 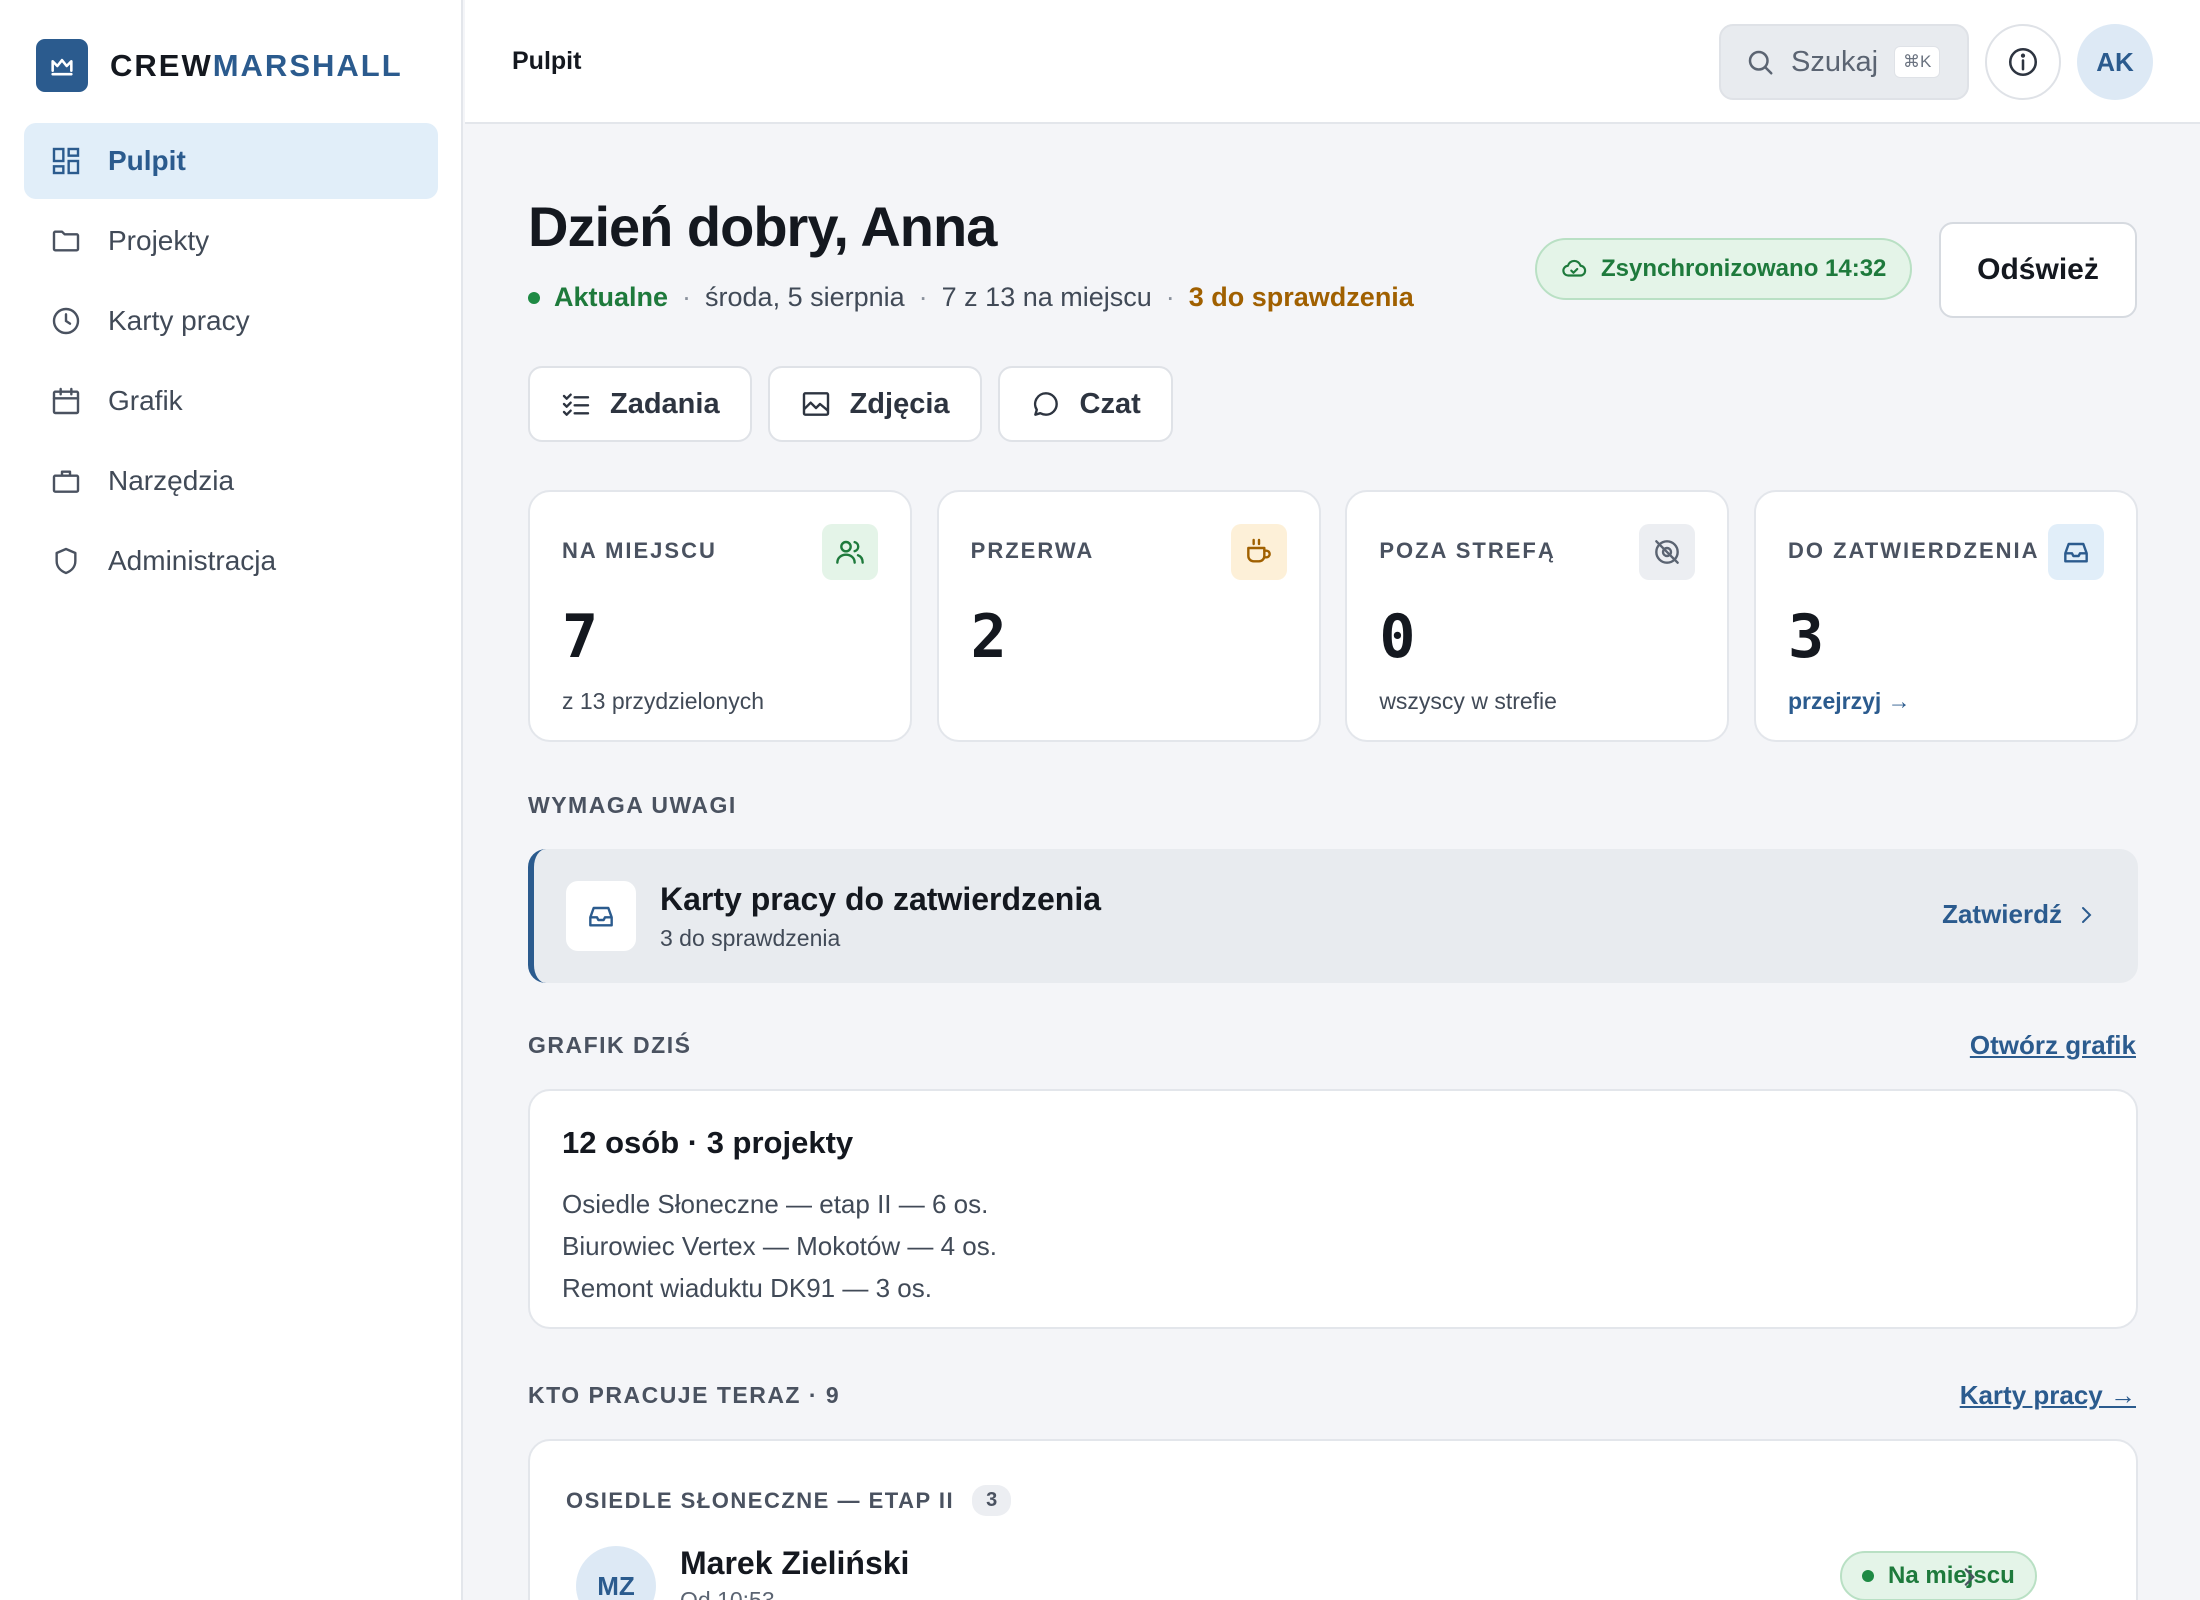 I want to click on info-button, so click(x=2023, y=62).